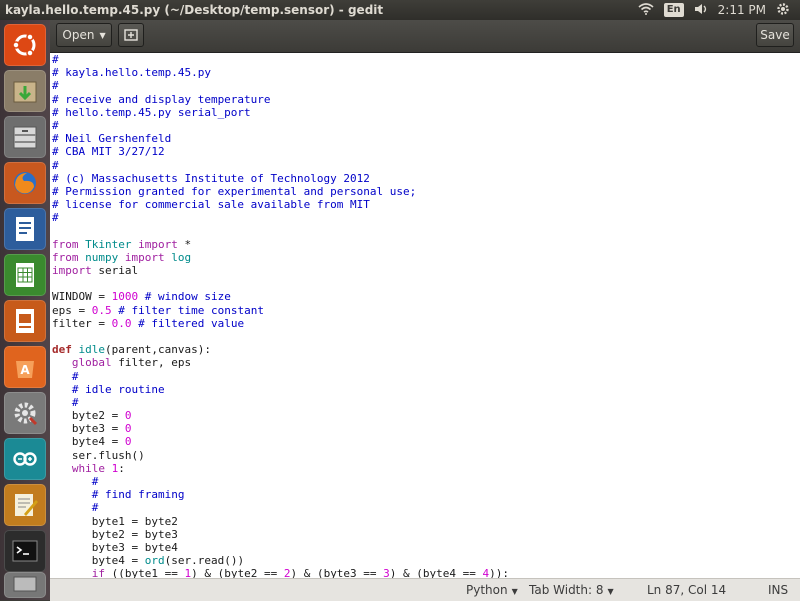  What do you see at coordinates (426, 138) in the screenshot?
I see `code-line: # Neil Gershenfeld` at bounding box center [426, 138].